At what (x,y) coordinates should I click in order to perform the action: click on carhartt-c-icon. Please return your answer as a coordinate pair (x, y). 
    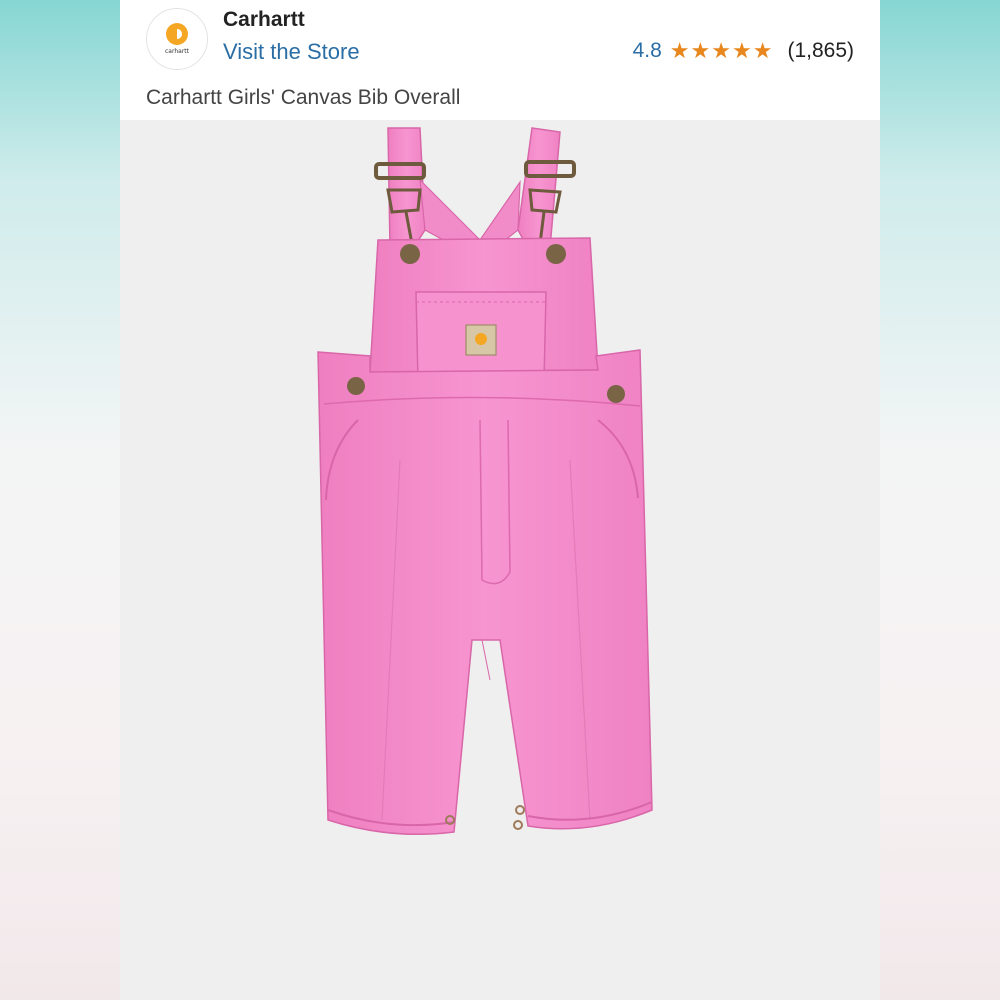
    Looking at the image, I should click on (177, 34).